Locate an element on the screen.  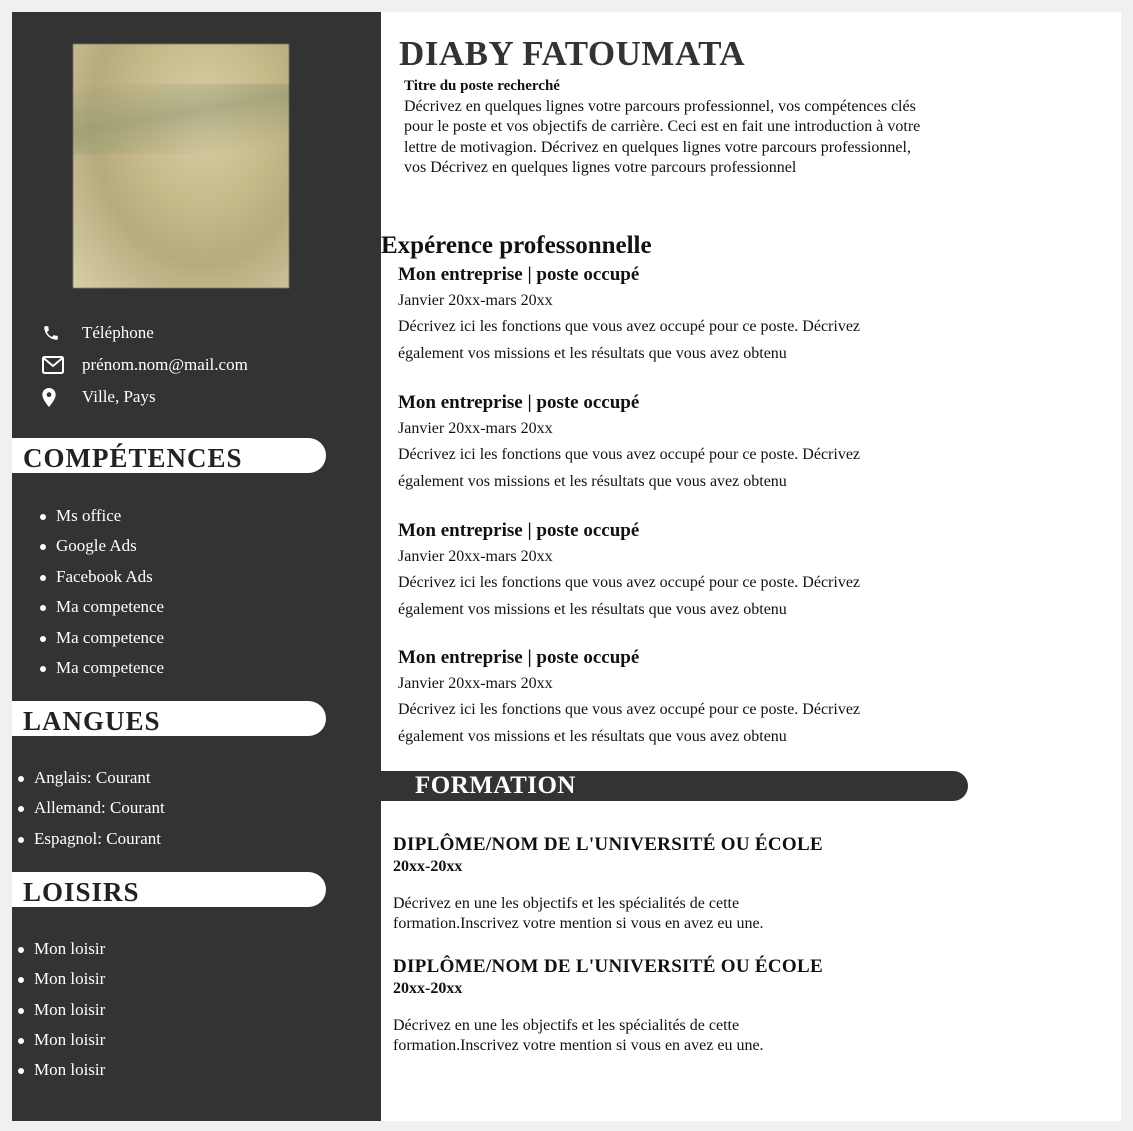
list-item: Ms office is located at coordinates (101, 516).